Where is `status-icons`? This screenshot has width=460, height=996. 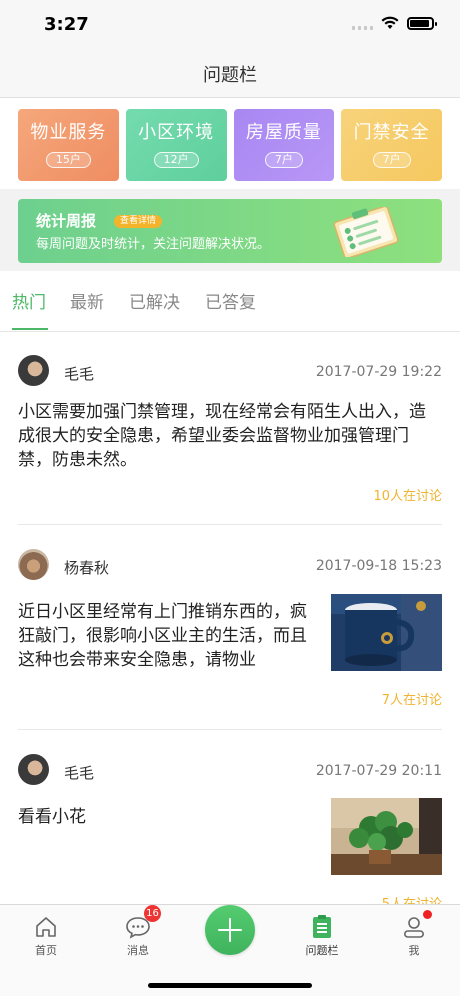 status-icons is located at coordinates (394, 23).